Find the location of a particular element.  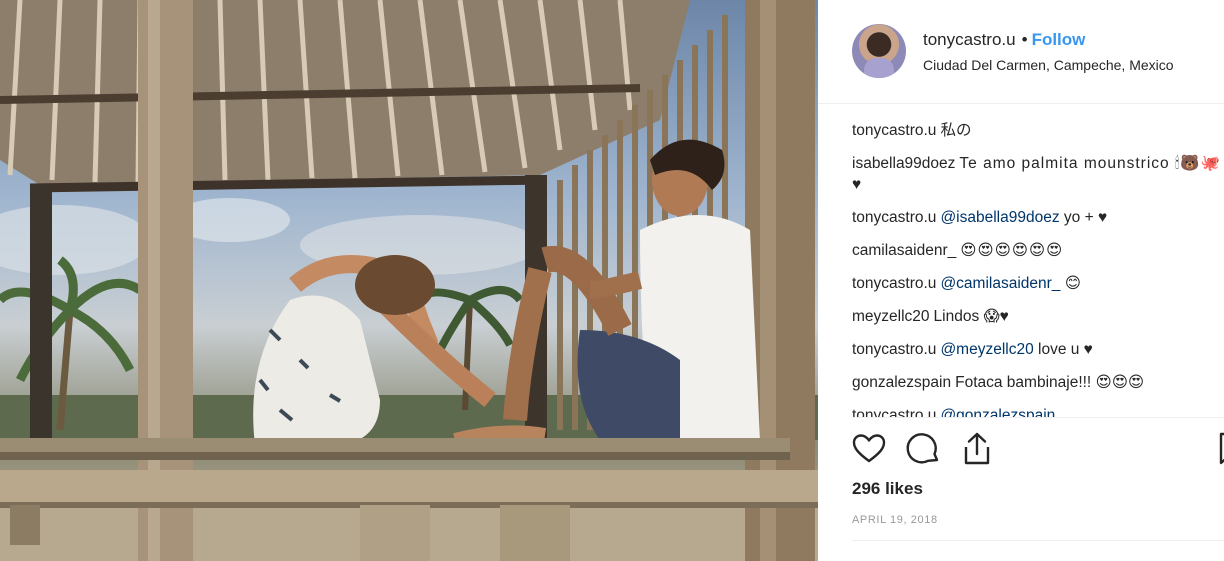

avatar-shirt is located at coordinates (879, 68).